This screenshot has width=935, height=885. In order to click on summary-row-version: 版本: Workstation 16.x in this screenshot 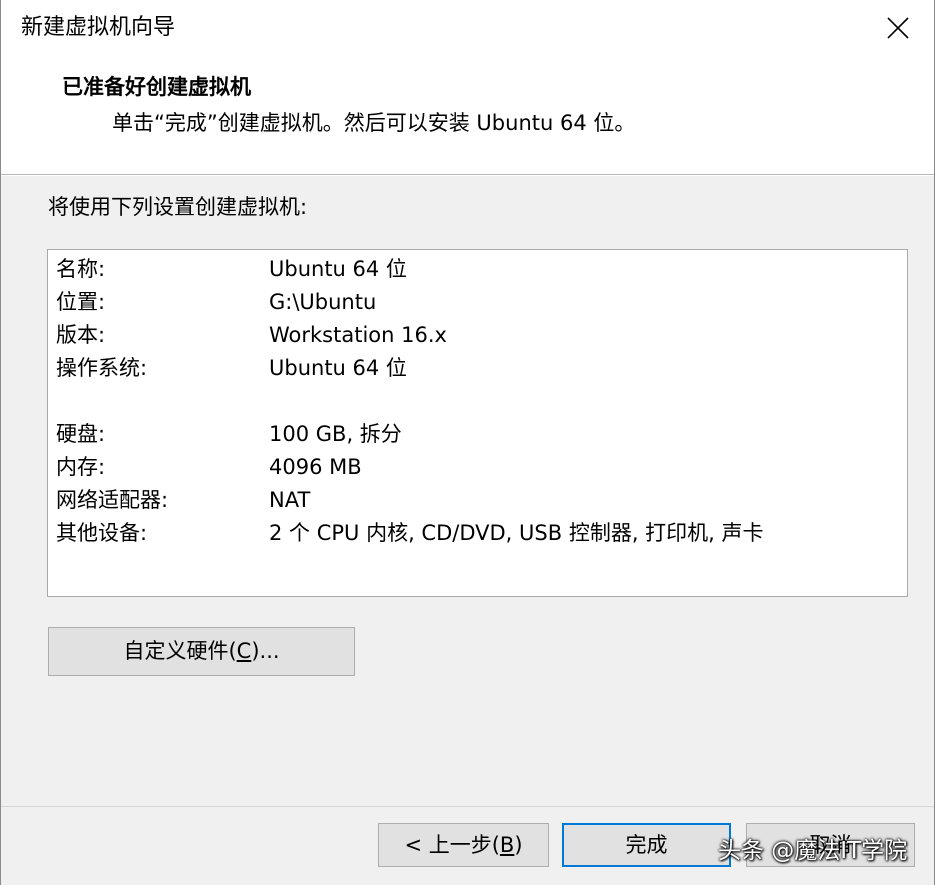, I will do `click(476, 335)`.